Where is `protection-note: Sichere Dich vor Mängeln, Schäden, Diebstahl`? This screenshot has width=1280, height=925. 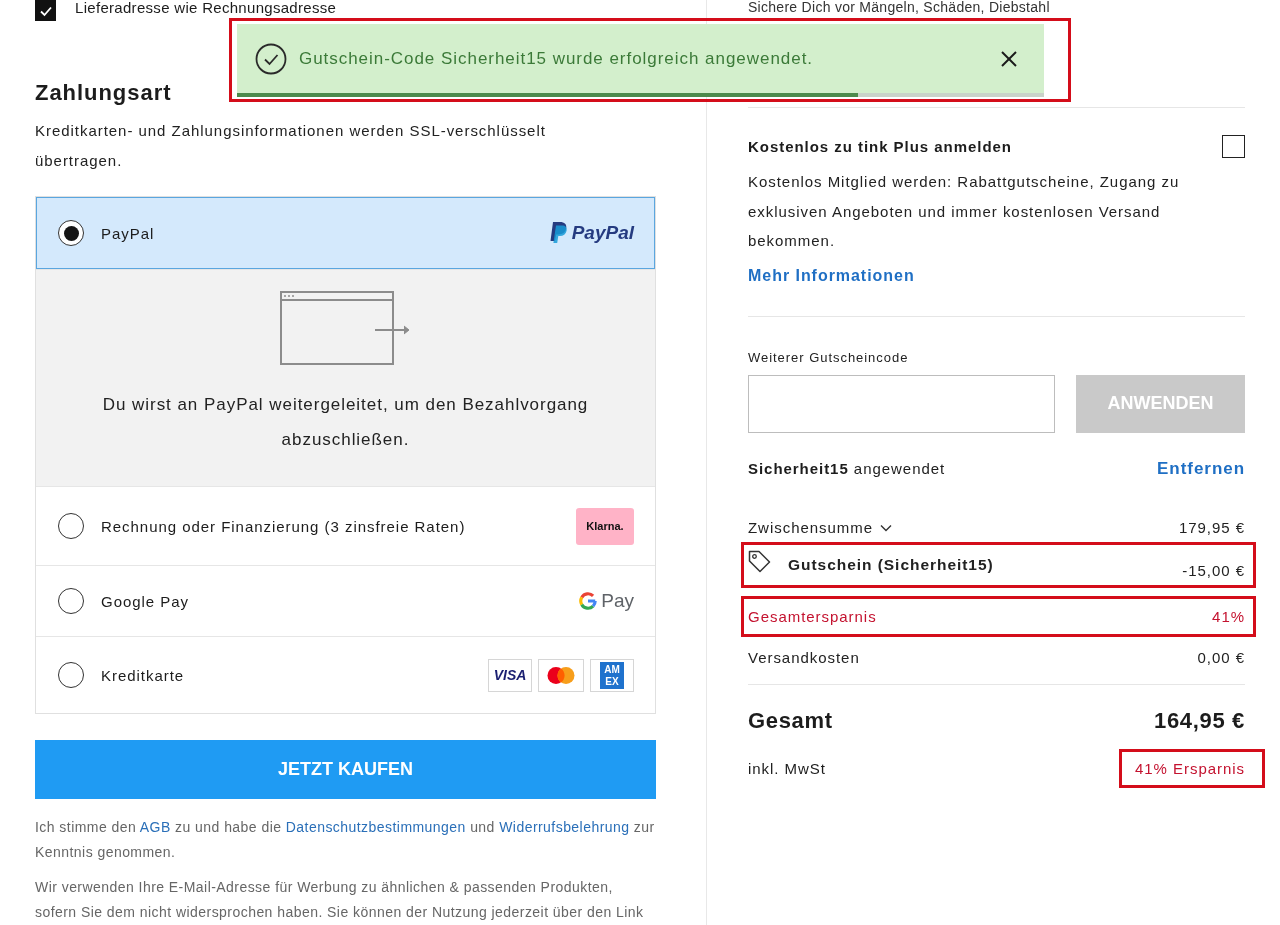
protection-note: Sichere Dich vor Mängeln, Schäden, Diebstahl is located at coordinates (899, 7).